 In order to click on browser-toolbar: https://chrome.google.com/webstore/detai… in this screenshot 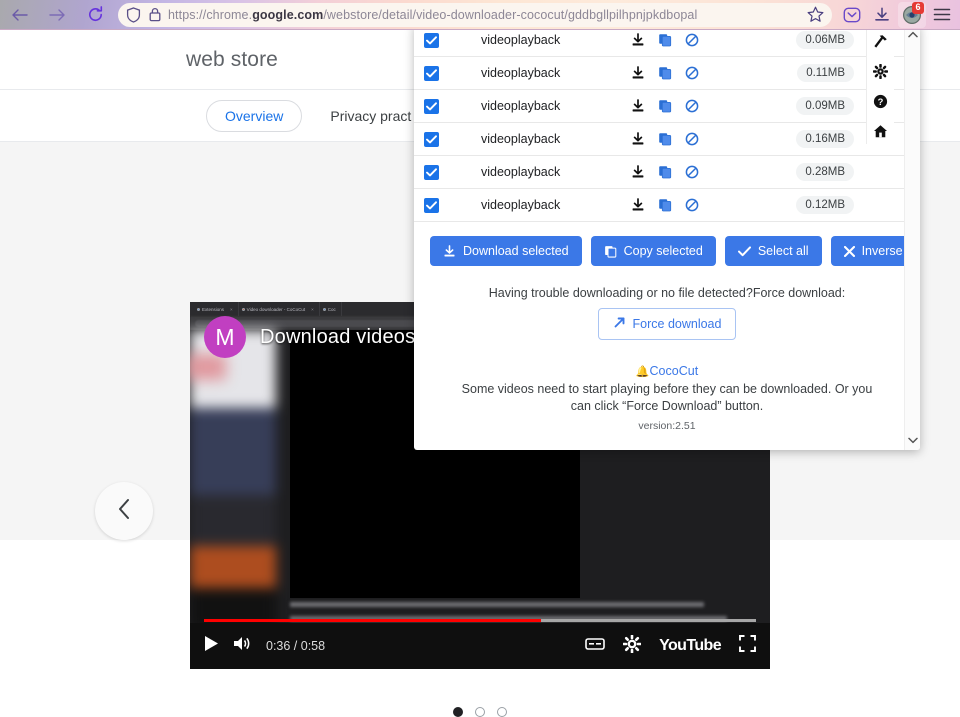, I will do `click(480, 15)`.